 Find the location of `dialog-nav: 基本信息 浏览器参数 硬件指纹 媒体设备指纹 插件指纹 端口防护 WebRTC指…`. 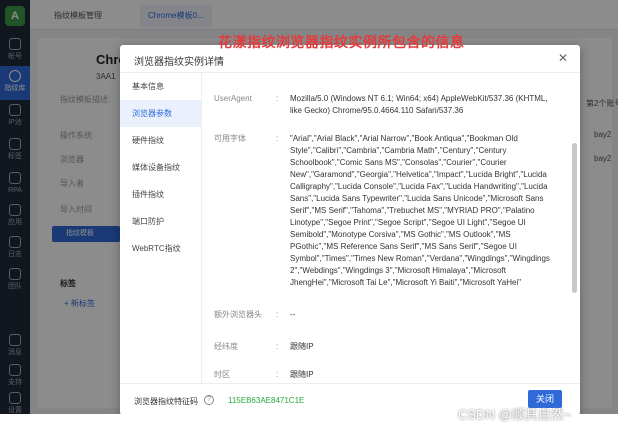

dialog-nav: 基本信息 浏览器参数 硬件指纹 媒体设备指纹 插件指纹 端口防护 WebRTC指… is located at coordinates (161, 228).